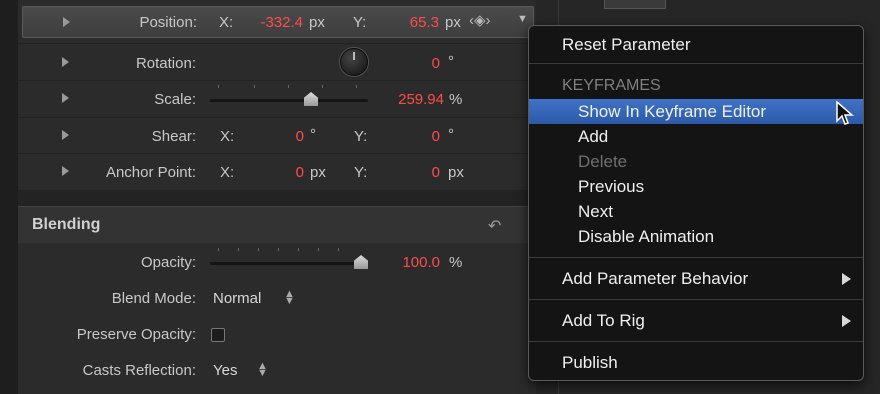 Image resolution: width=880 pixels, height=394 pixels. I want to click on rotation-label: Rotation:, so click(165, 63).